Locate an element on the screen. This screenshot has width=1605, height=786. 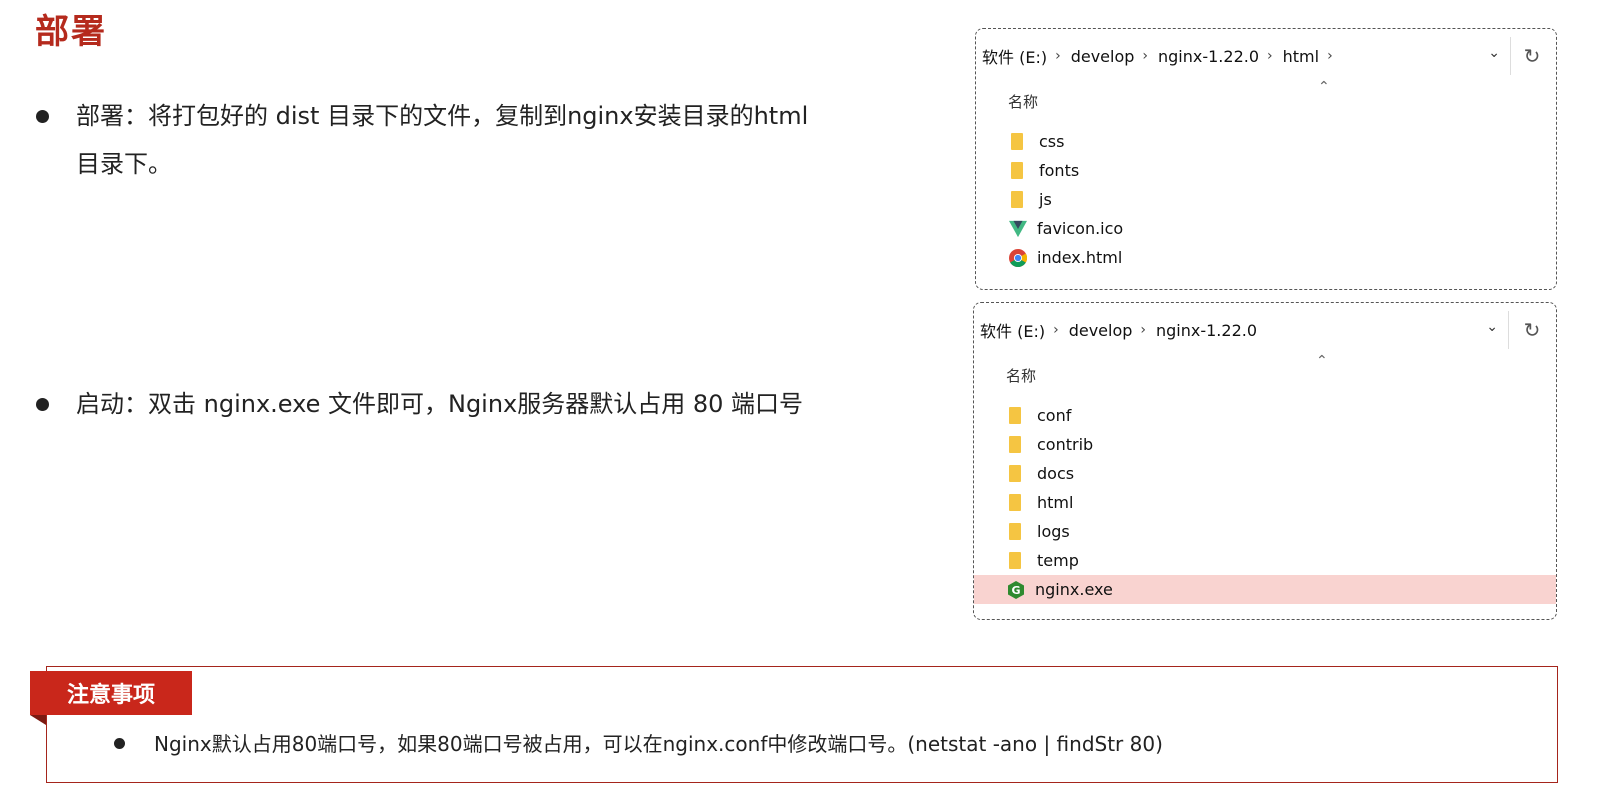
address-bar: 软件 (E:) › develop › nginx-1.22.0 ⌄ is located at coordinates (1241, 330).